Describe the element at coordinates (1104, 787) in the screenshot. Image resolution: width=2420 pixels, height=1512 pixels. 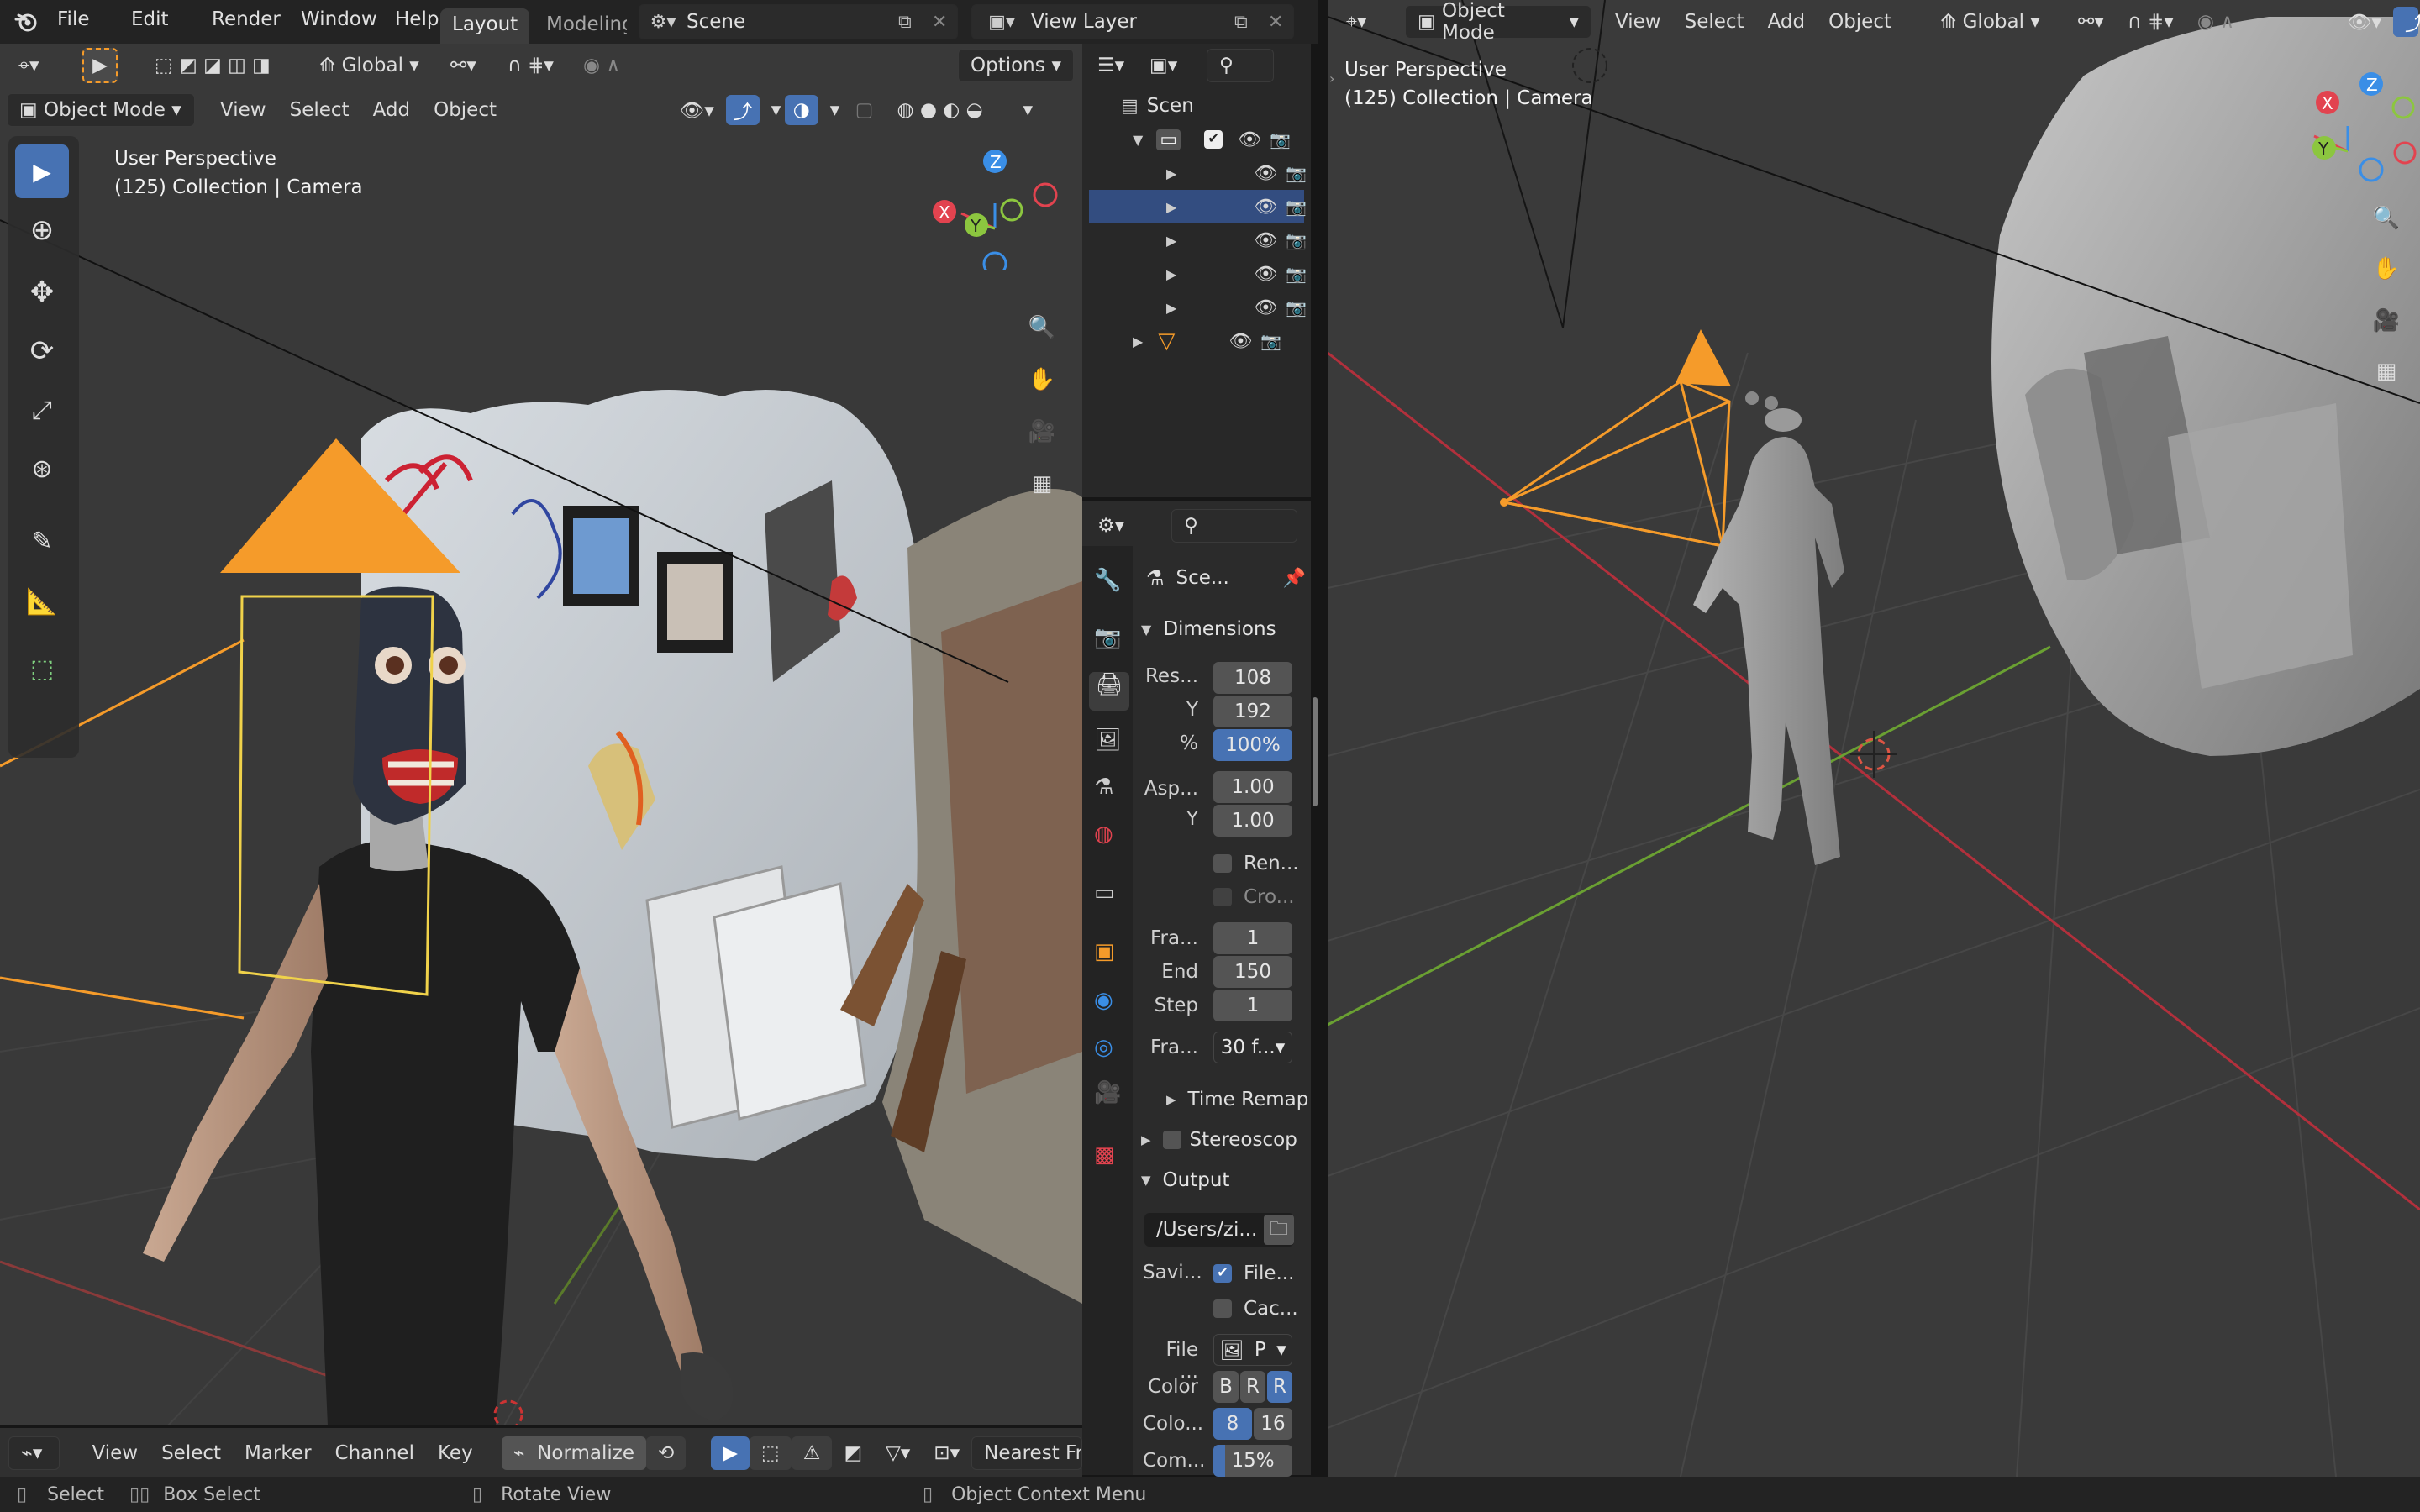
I see `tab-scene-icon: ⚗` at that location.